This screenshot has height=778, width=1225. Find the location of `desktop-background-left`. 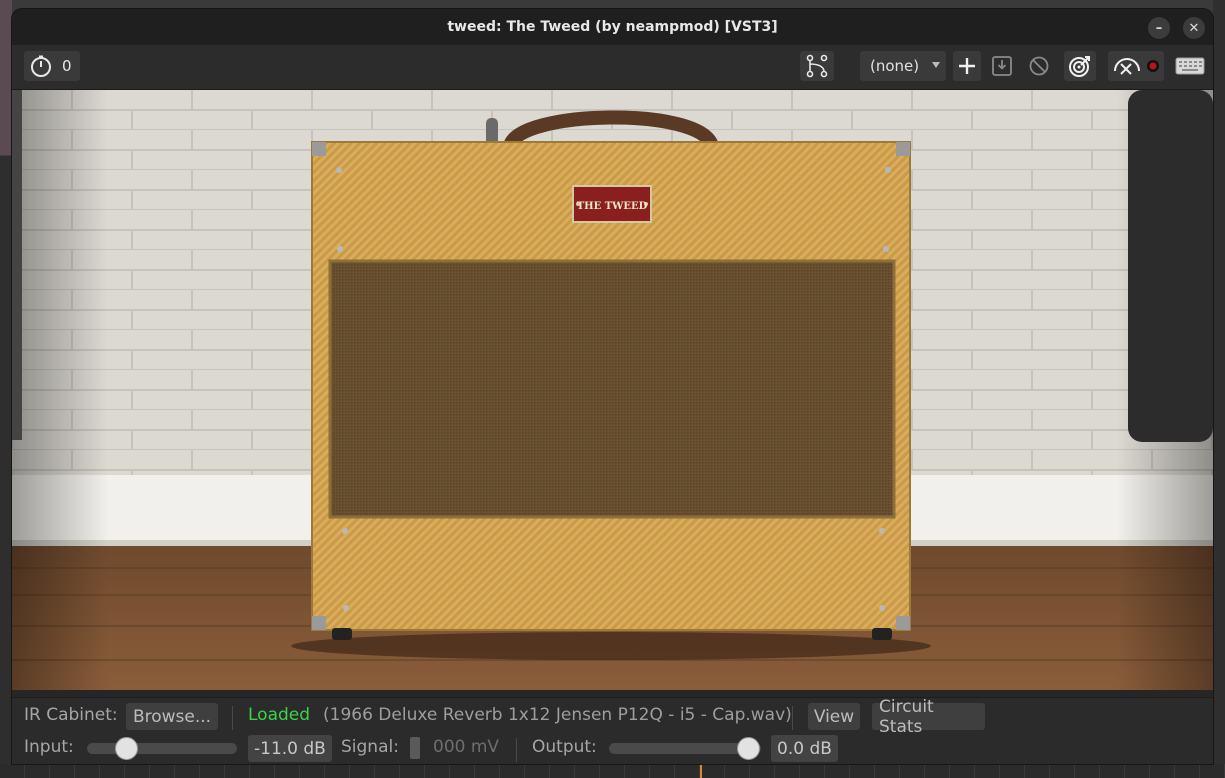

desktop-background-left is located at coordinates (6, 389).